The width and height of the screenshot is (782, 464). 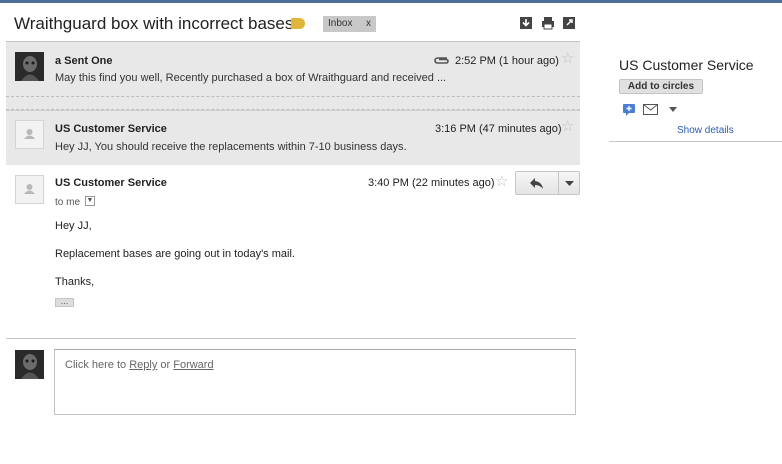 I want to click on top-accent-bar, so click(x=391, y=1).